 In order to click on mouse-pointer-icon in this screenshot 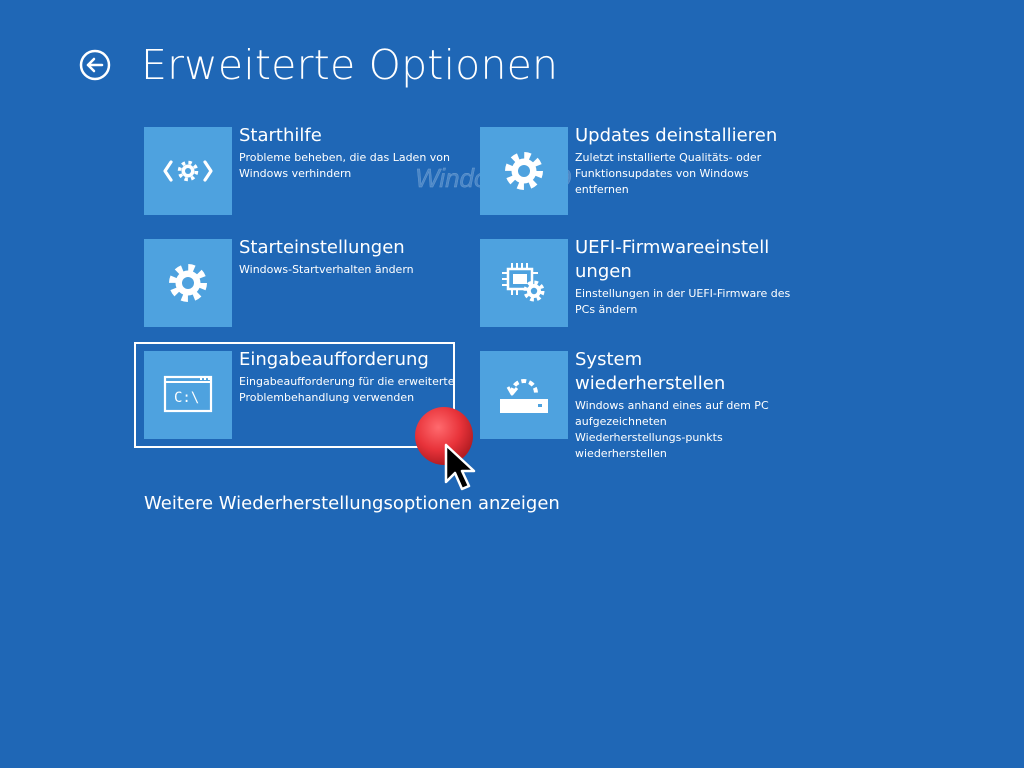, I will do `click(460, 467)`.